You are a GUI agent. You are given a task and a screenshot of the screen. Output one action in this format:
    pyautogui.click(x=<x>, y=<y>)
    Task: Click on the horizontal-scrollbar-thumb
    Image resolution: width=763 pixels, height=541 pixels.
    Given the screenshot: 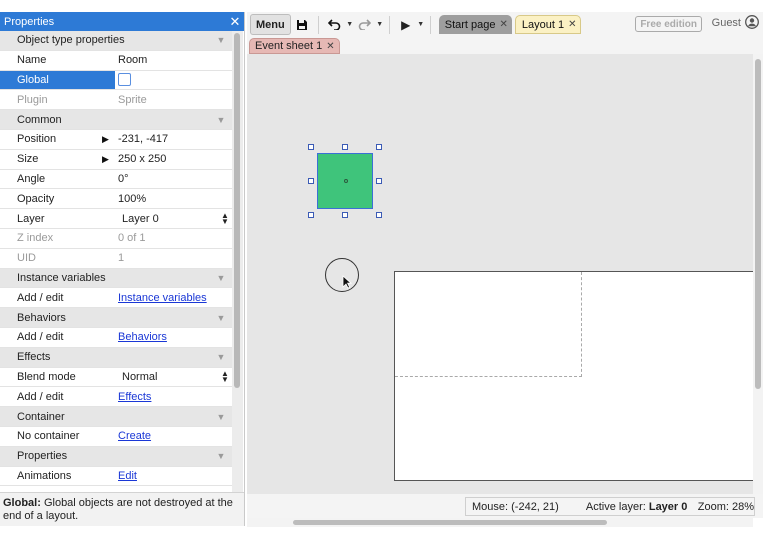 What is the action you would take?
    pyautogui.click(x=450, y=522)
    